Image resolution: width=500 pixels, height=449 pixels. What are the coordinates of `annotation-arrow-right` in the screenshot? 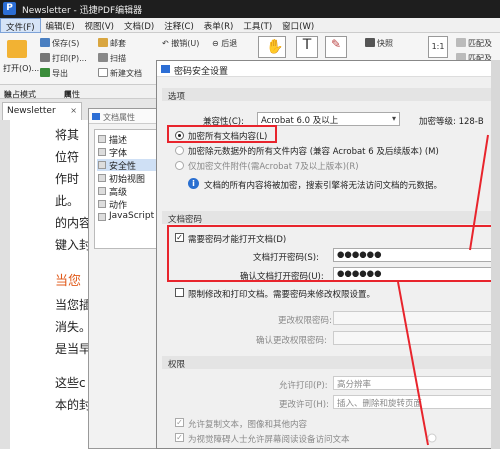 It's located at (479, 192).